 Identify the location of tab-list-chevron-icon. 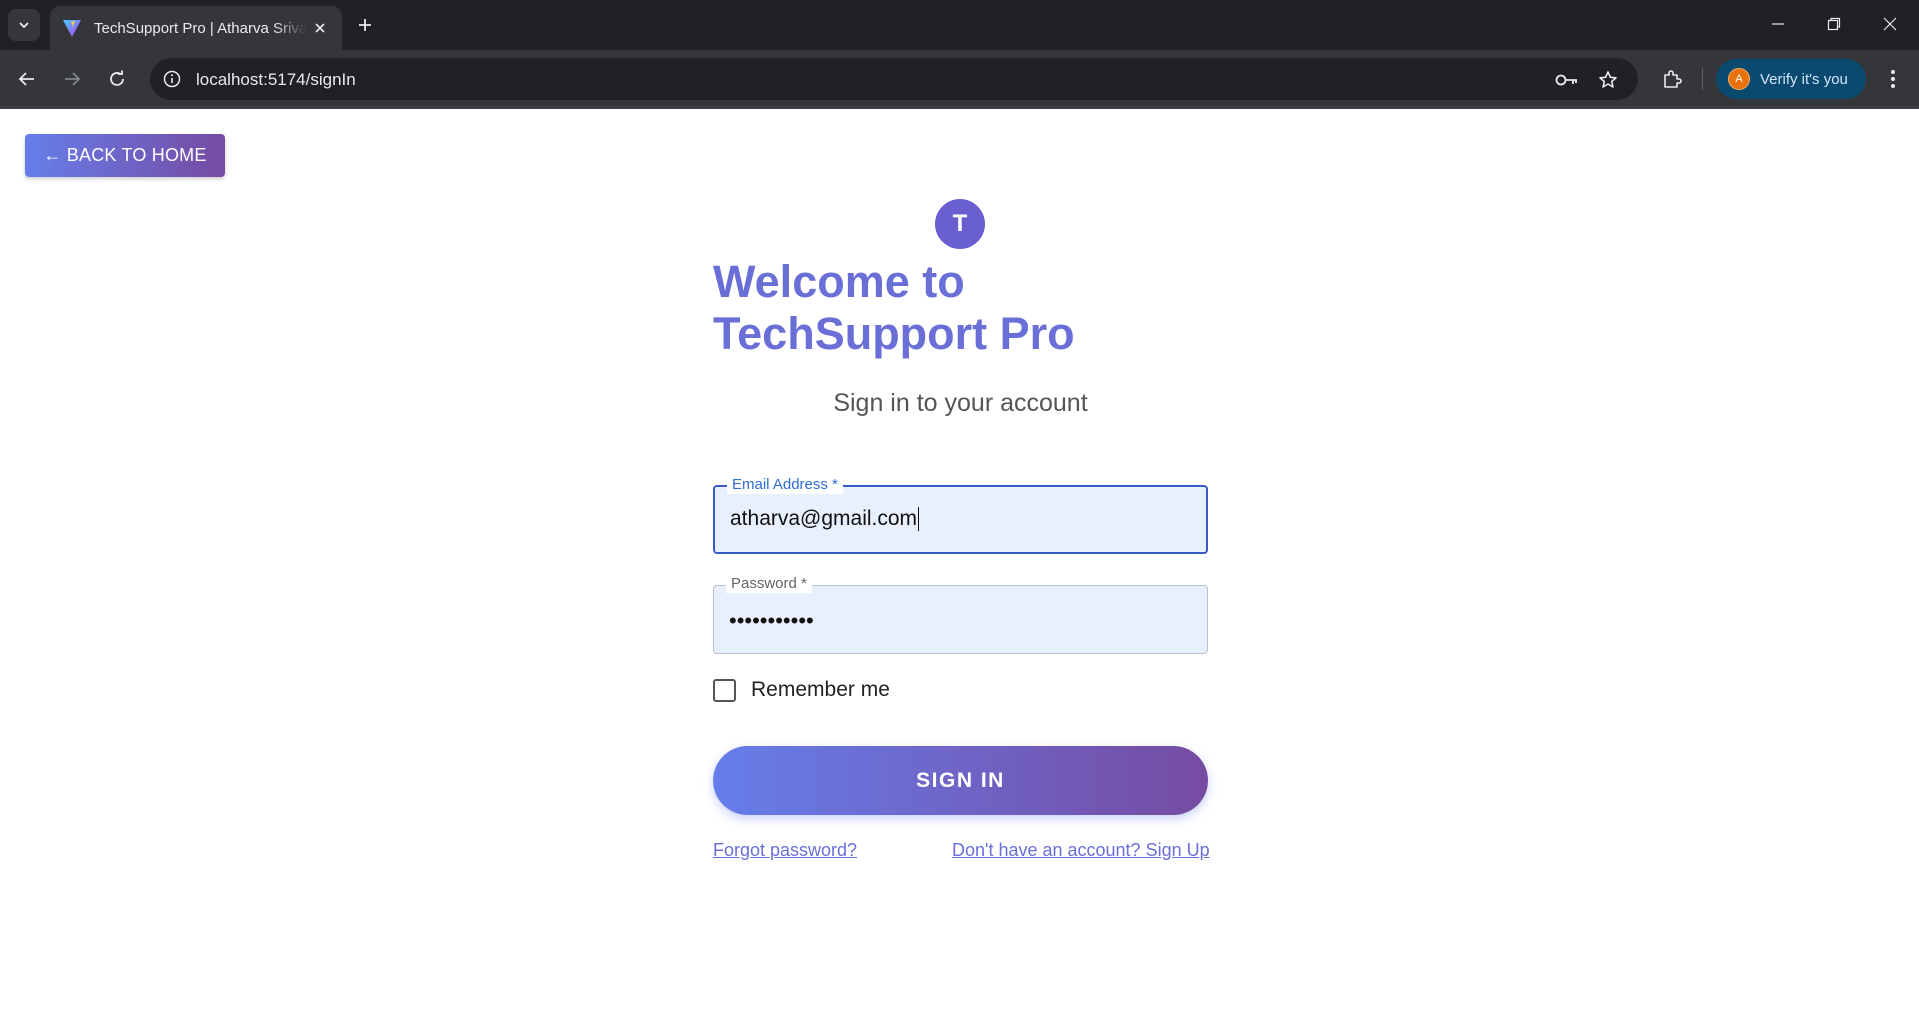
(24, 25).